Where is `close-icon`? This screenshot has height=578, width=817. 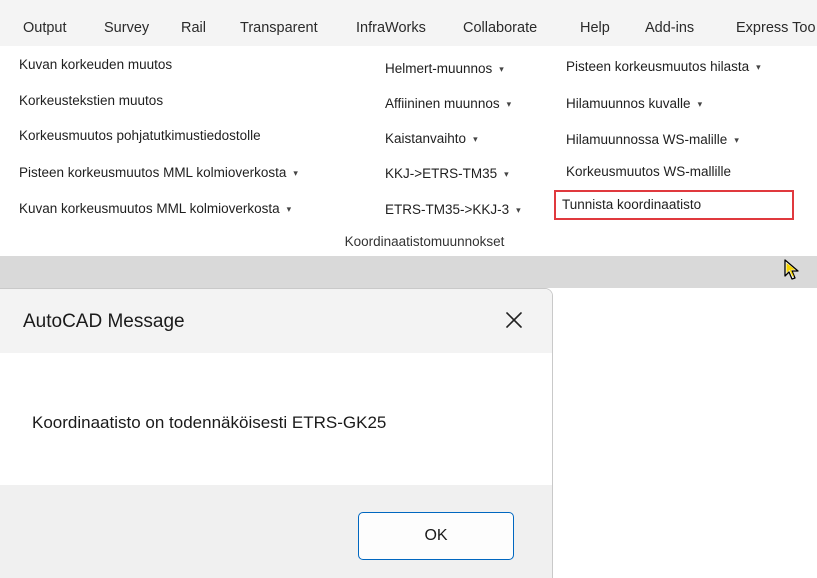
close-icon is located at coordinates (514, 320).